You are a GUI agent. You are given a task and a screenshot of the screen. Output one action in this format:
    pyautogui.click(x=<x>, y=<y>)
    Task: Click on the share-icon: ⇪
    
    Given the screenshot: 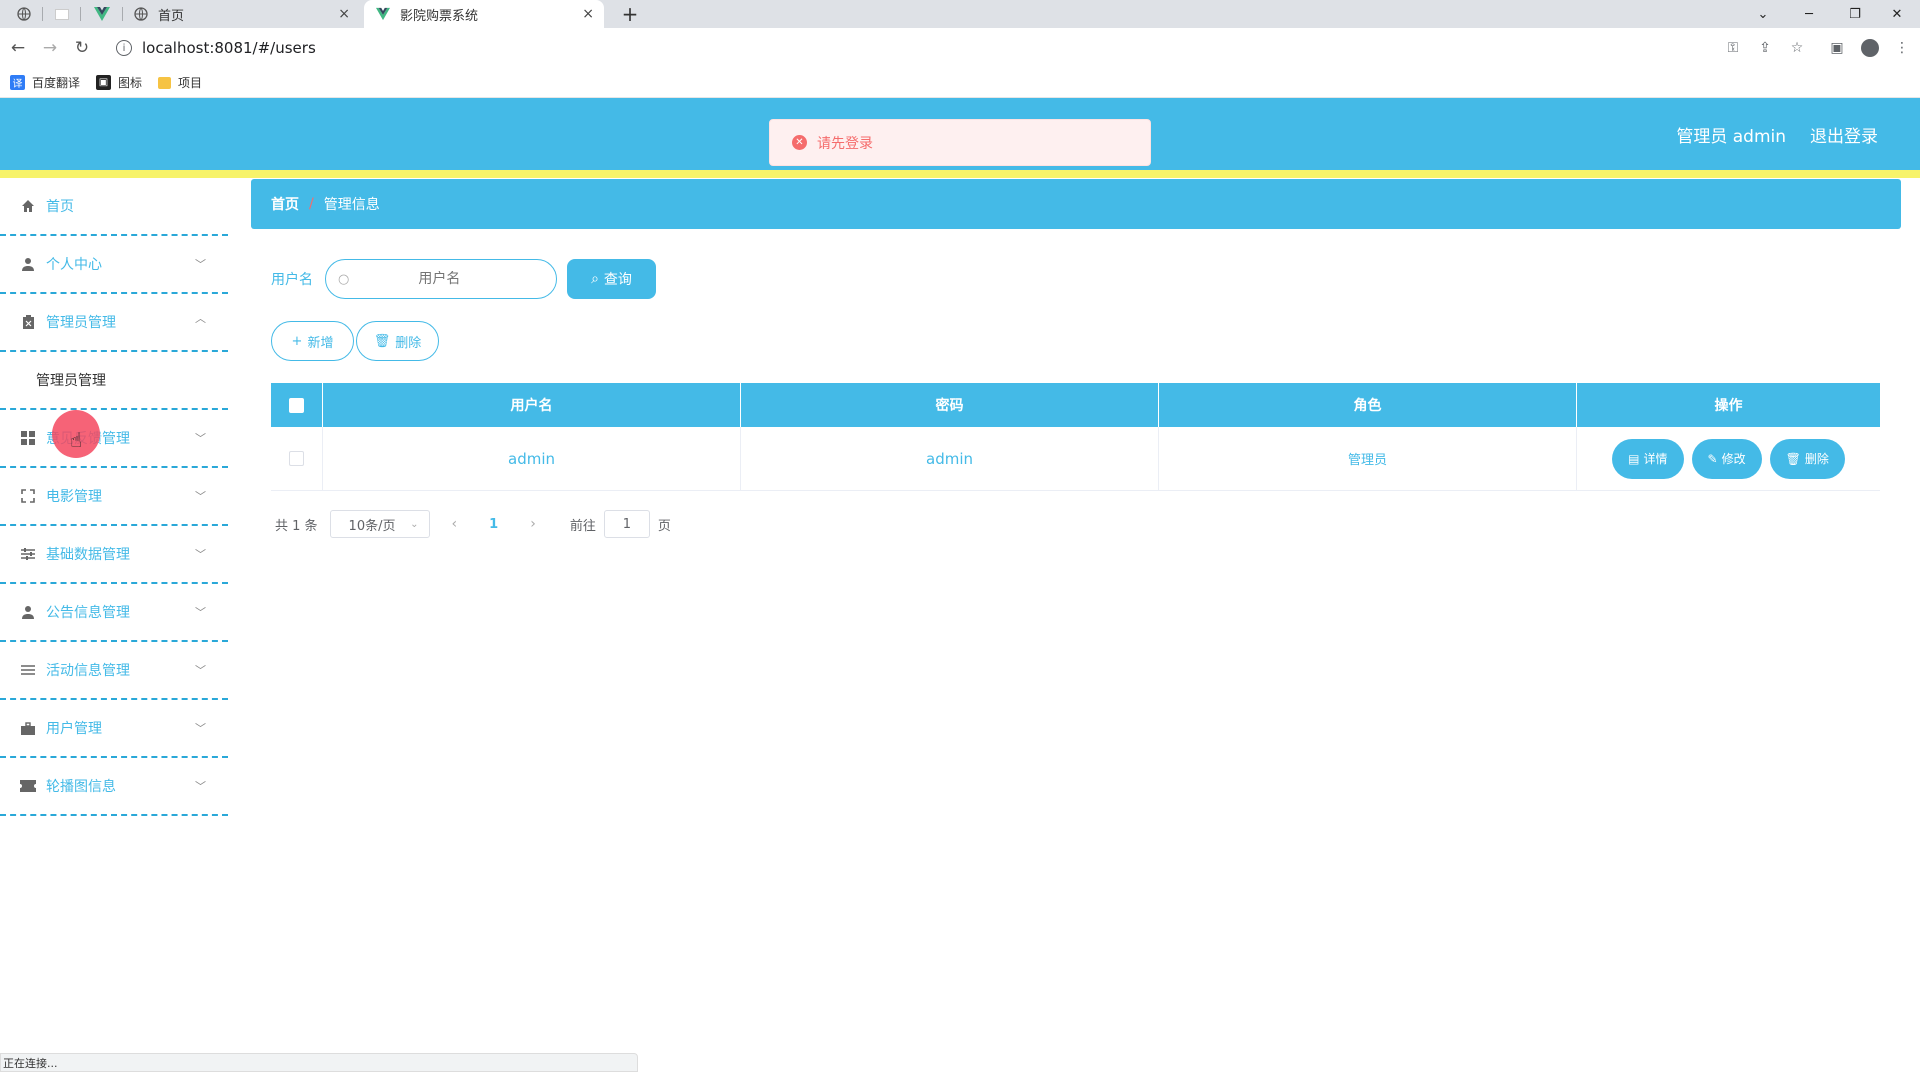 What is the action you would take?
    pyautogui.click(x=1765, y=48)
    